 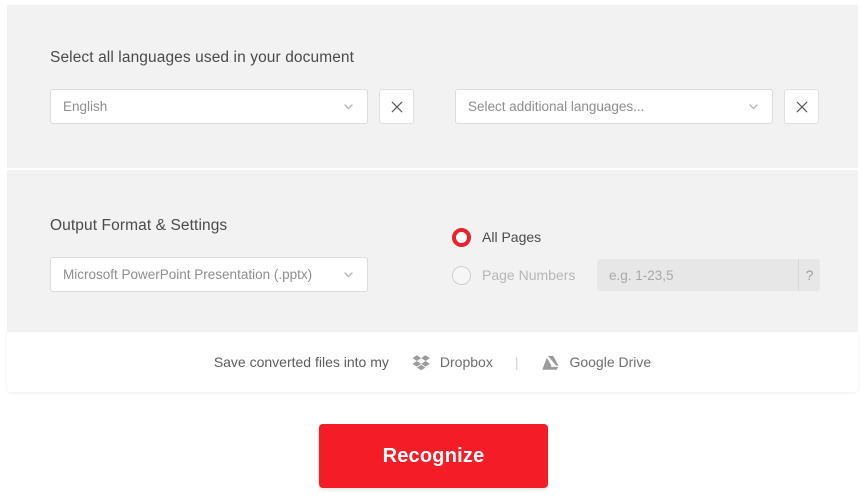 What do you see at coordinates (466, 362) in the screenshot?
I see `dropbox-label: Dropbox` at bounding box center [466, 362].